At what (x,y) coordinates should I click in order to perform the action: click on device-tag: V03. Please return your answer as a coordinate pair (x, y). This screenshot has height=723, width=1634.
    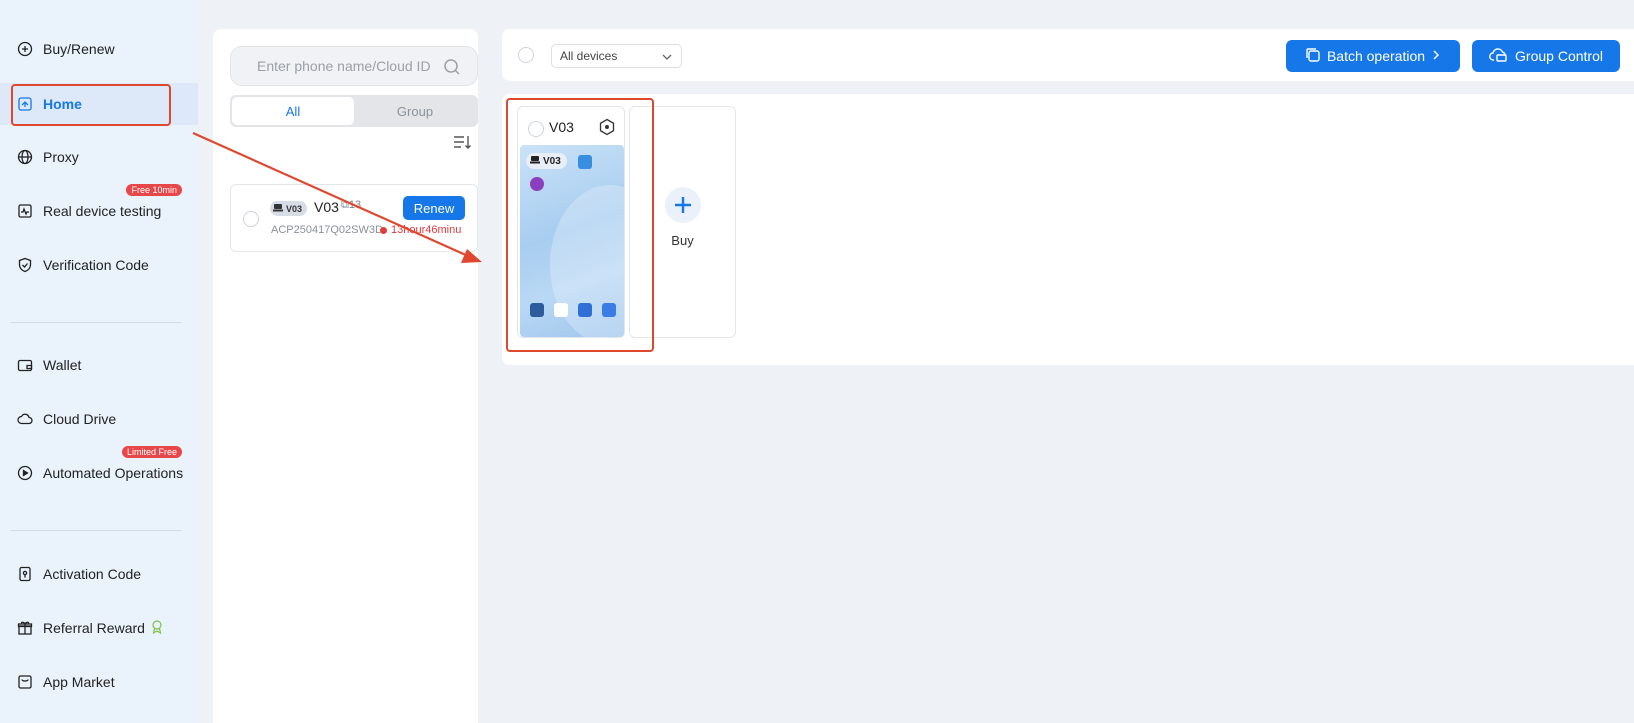
    Looking at the image, I should click on (289, 208).